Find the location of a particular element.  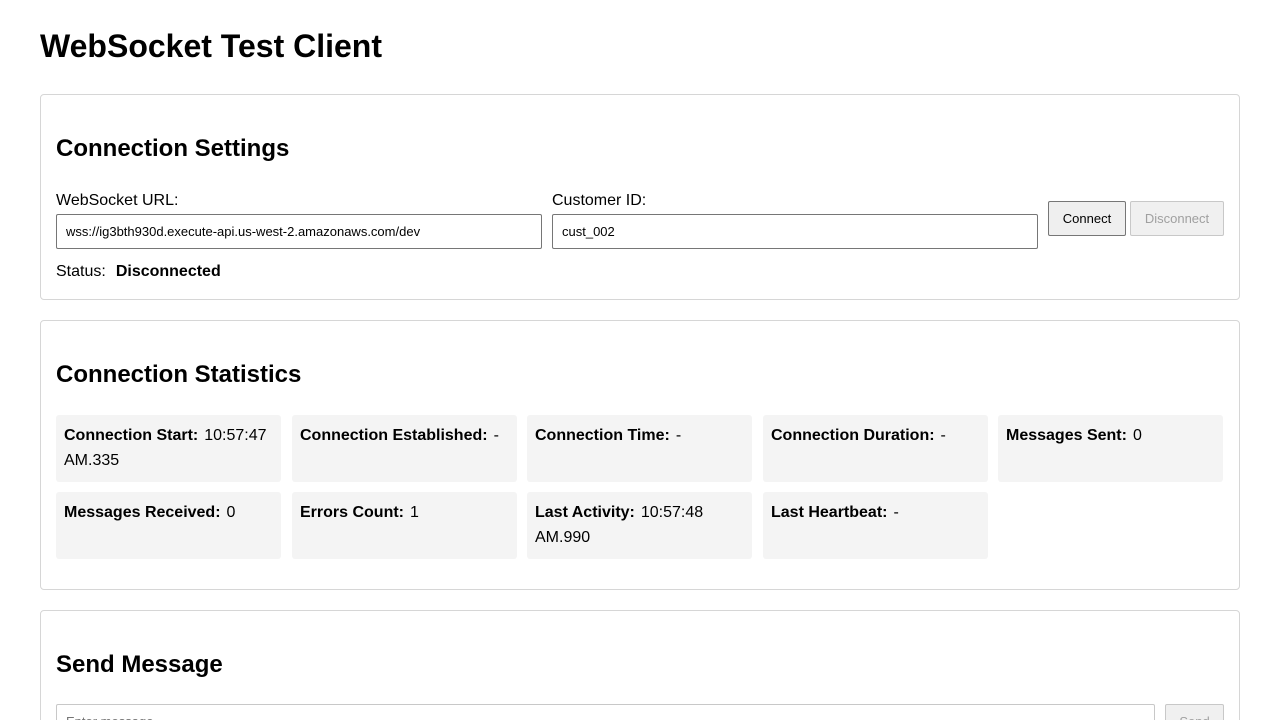

stat-messages-received: Messages Received: 0 is located at coordinates (168, 525).